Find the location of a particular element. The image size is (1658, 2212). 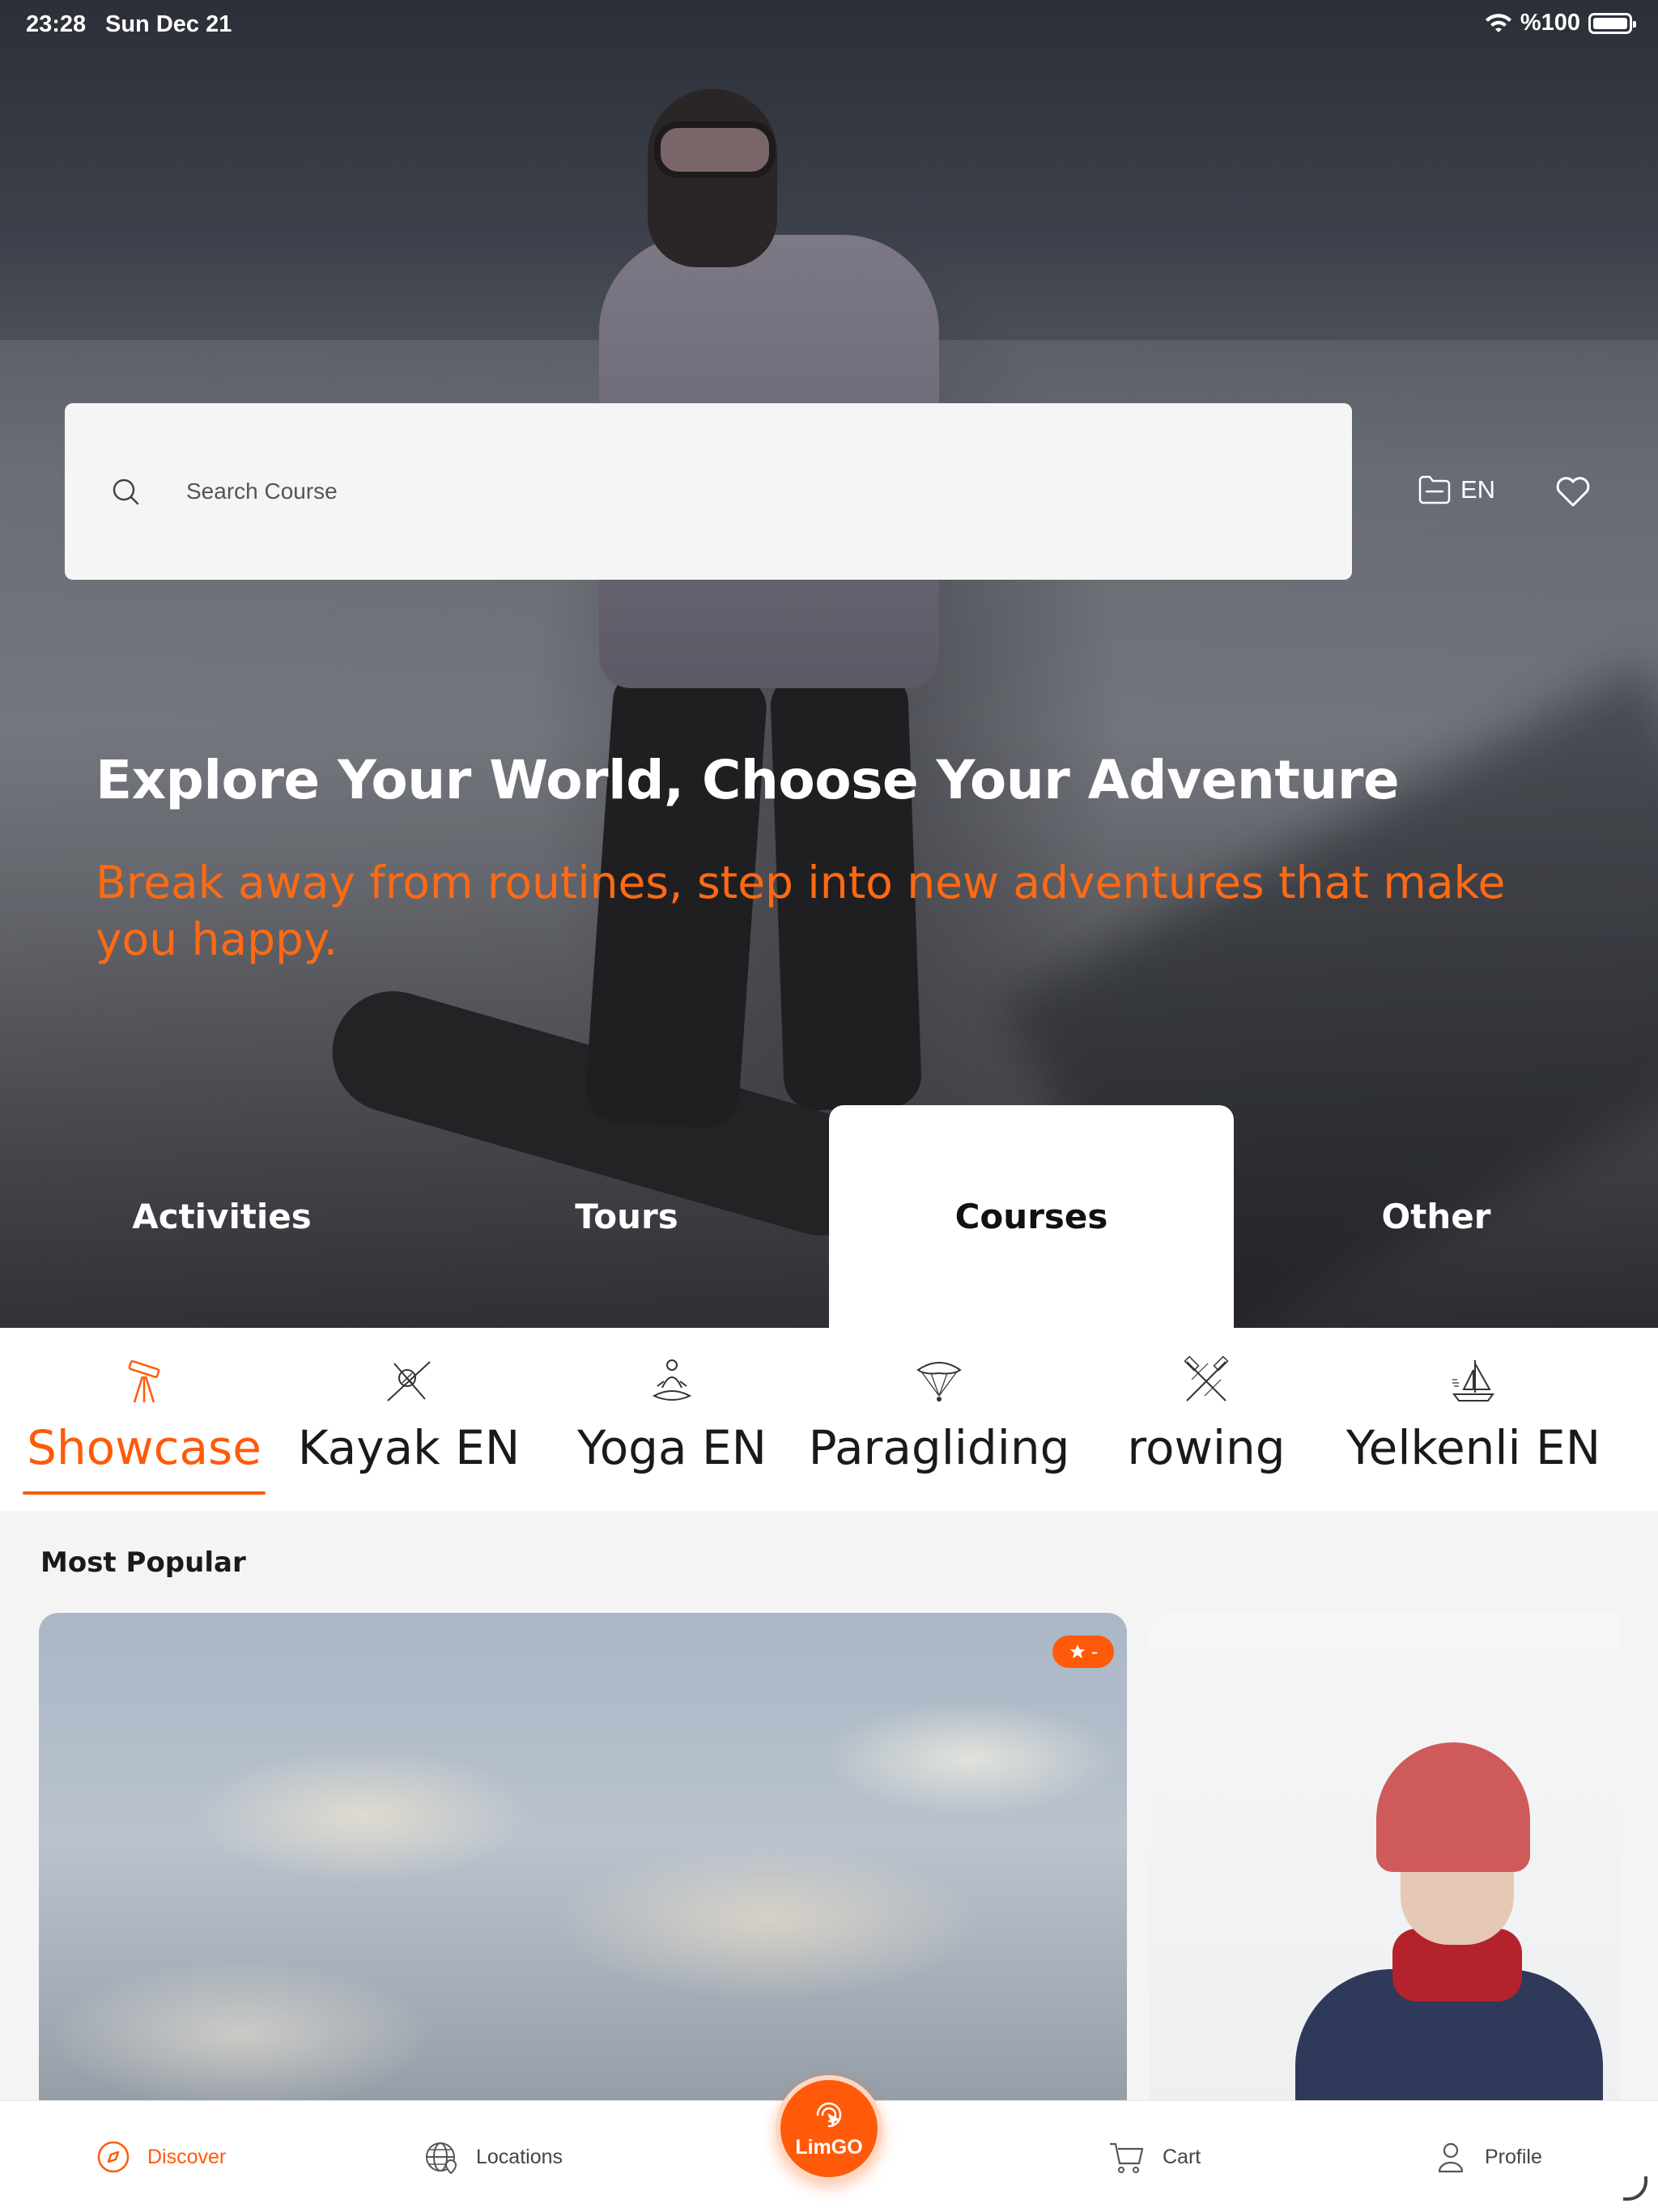

category-paragliding: Paragliding is located at coordinates (939, 1420).